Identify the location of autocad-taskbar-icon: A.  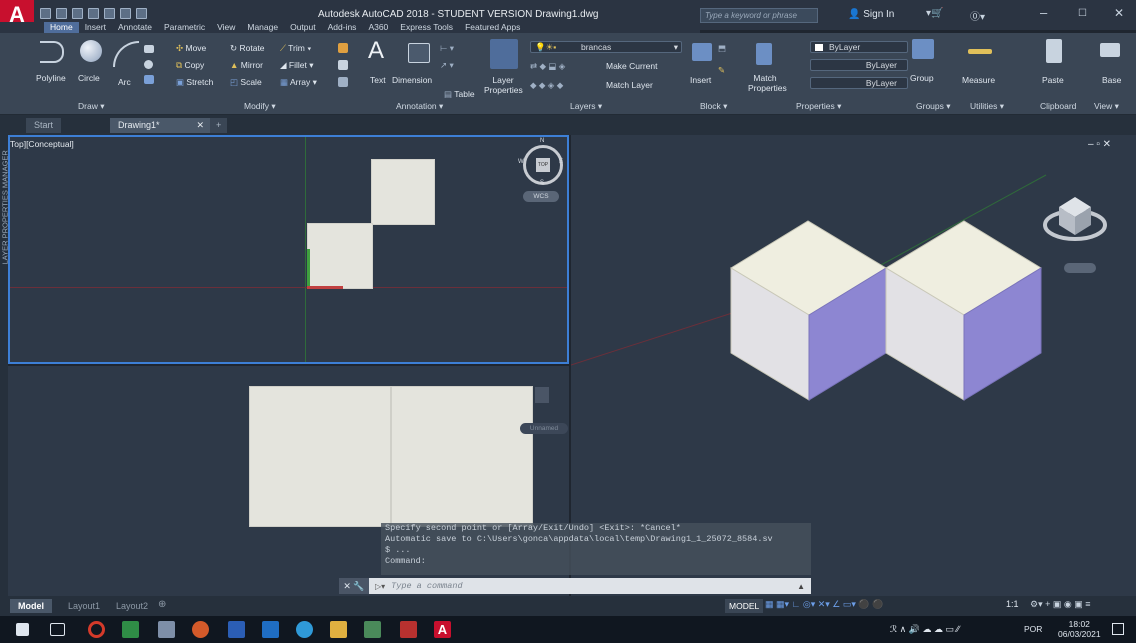
(442, 629).